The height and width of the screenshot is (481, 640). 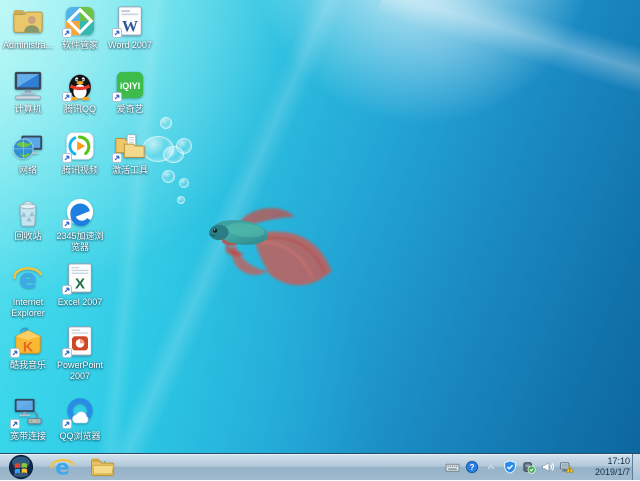 I want to click on svg-text: iQIYI, so click(x=130, y=86).